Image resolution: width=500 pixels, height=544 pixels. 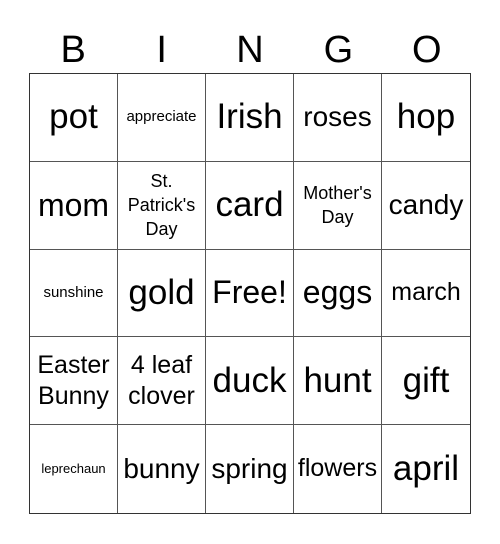 I want to click on bingo-cell: 4 leaf clover, so click(x=162, y=381).